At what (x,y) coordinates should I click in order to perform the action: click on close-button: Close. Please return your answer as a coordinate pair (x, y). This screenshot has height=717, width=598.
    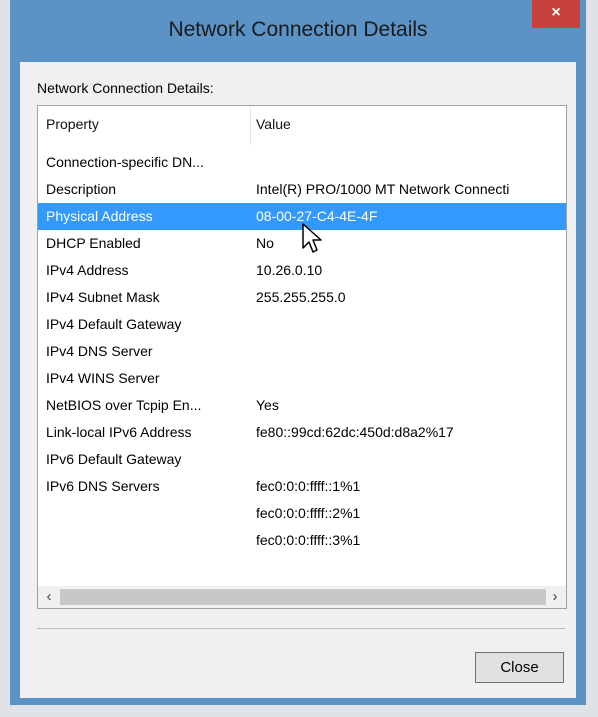
    Looking at the image, I should click on (519, 667).